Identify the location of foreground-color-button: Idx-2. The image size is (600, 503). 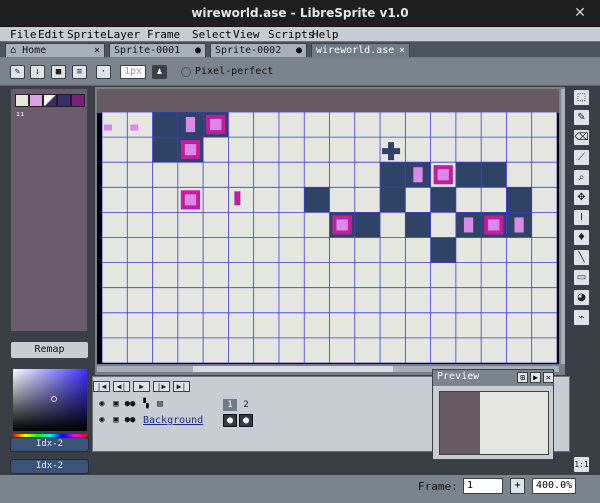
(49, 444).